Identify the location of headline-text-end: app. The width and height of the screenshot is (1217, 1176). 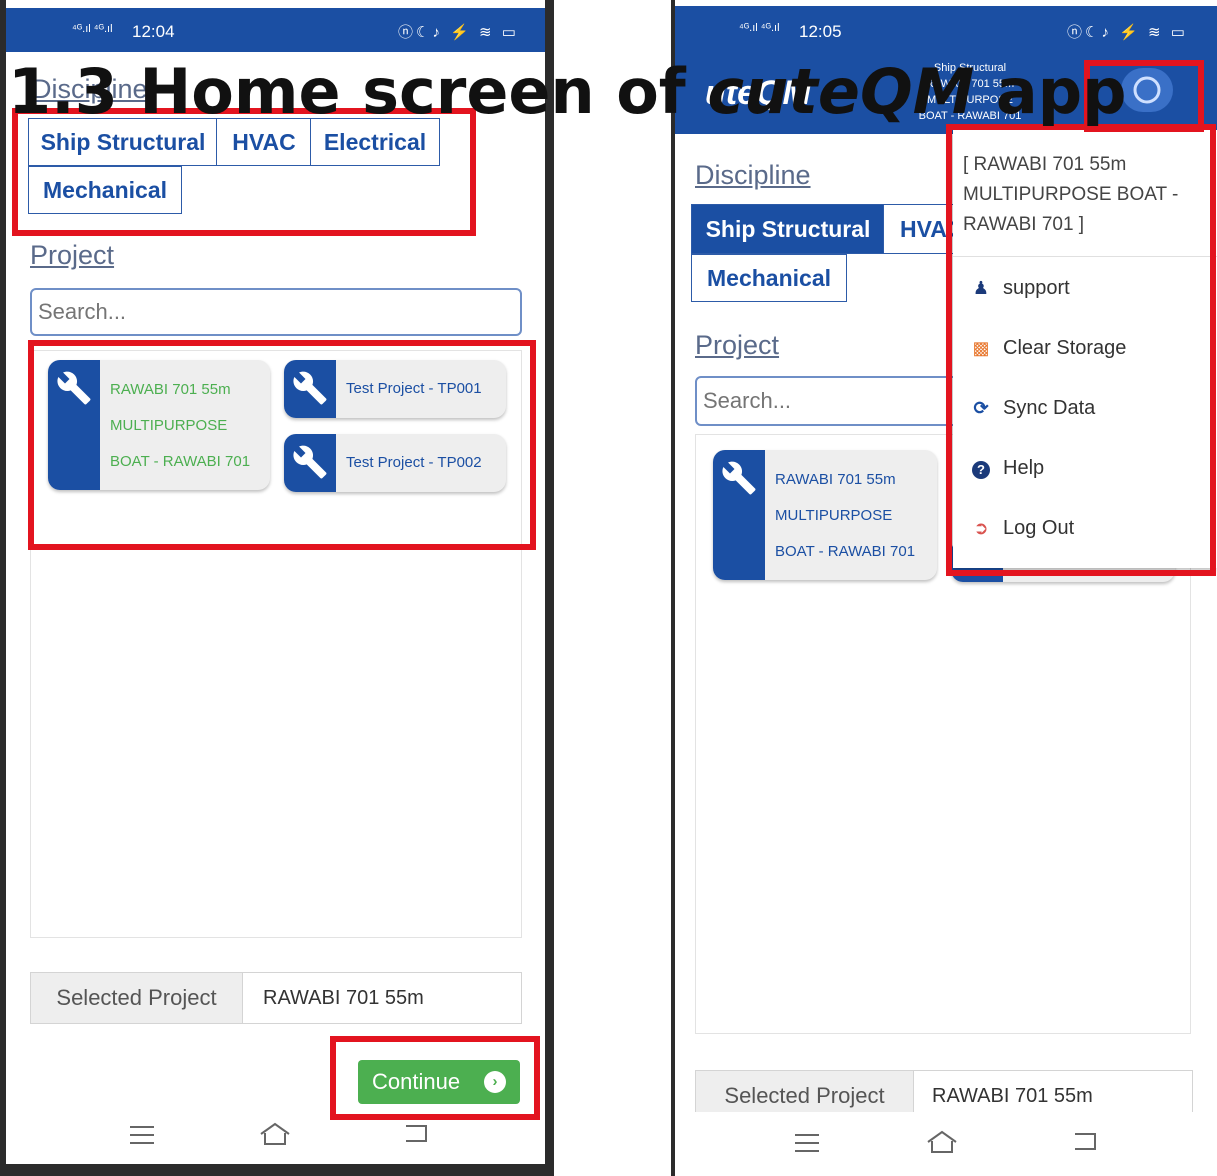
(1050, 91).